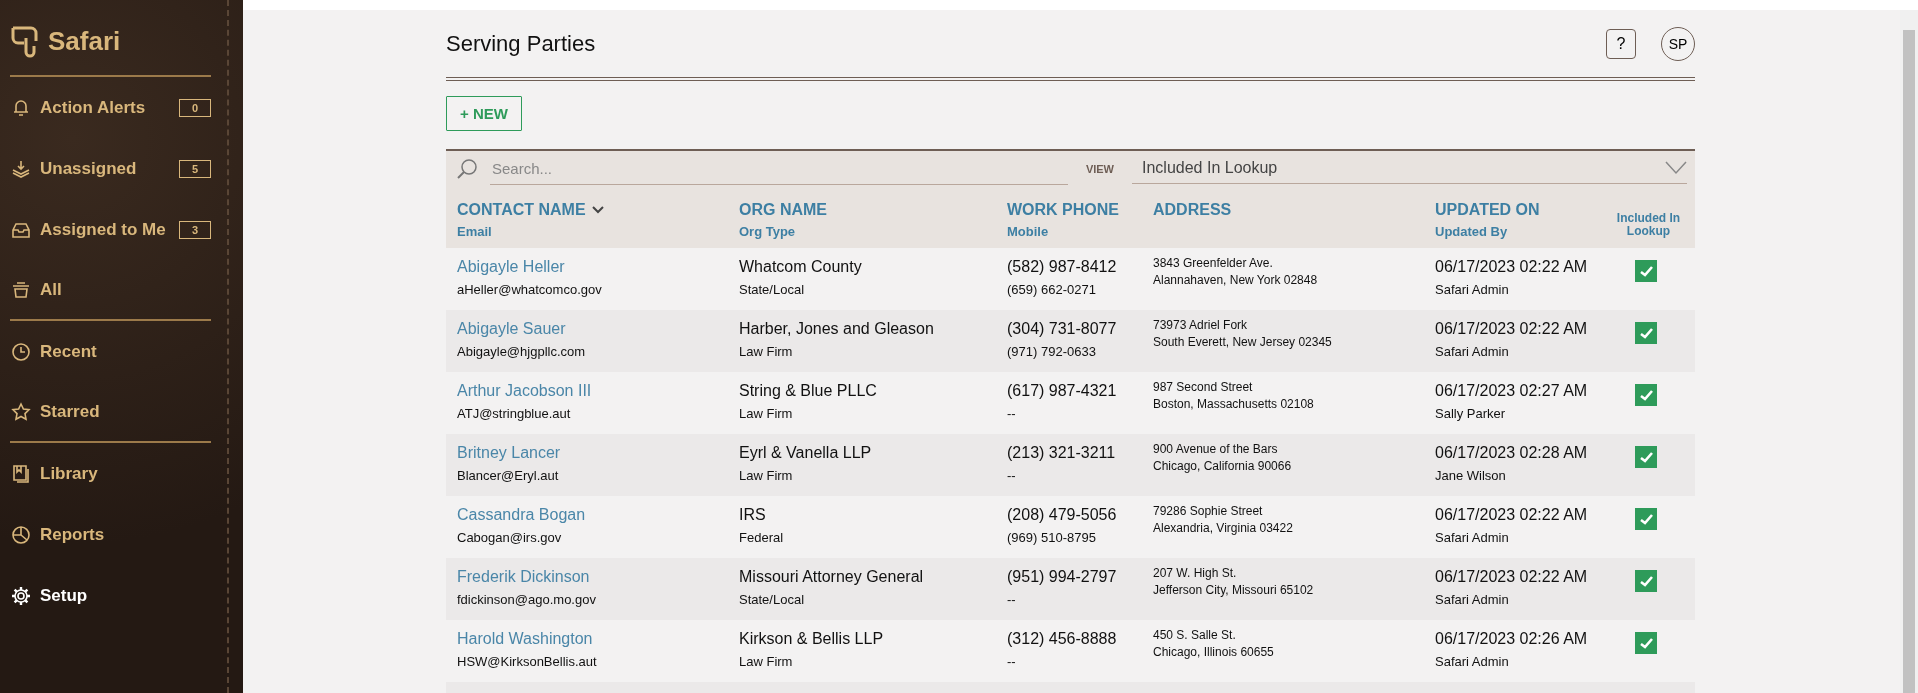 The image size is (1918, 693). What do you see at coordinates (1472, 231) in the screenshot?
I see `column-subtitle: Updated By` at bounding box center [1472, 231].